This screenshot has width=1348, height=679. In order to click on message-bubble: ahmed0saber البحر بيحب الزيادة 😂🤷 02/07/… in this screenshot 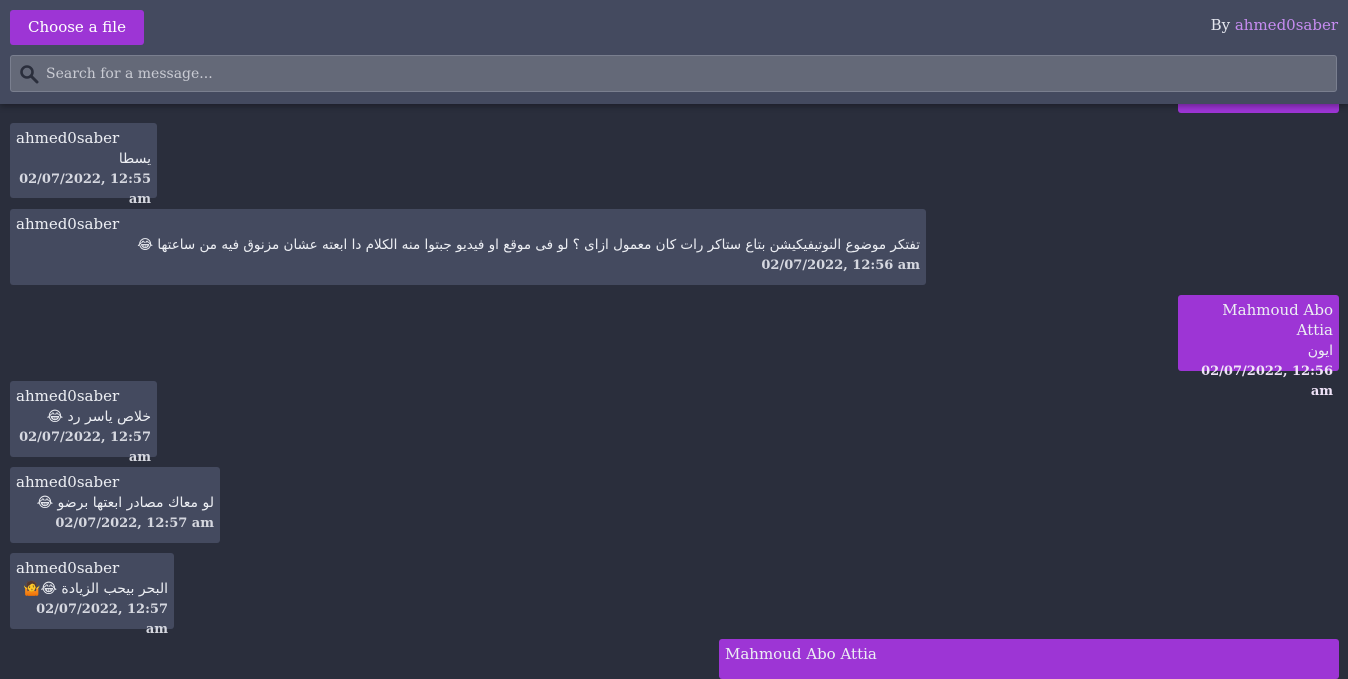, I will do `click(92, 595)`.